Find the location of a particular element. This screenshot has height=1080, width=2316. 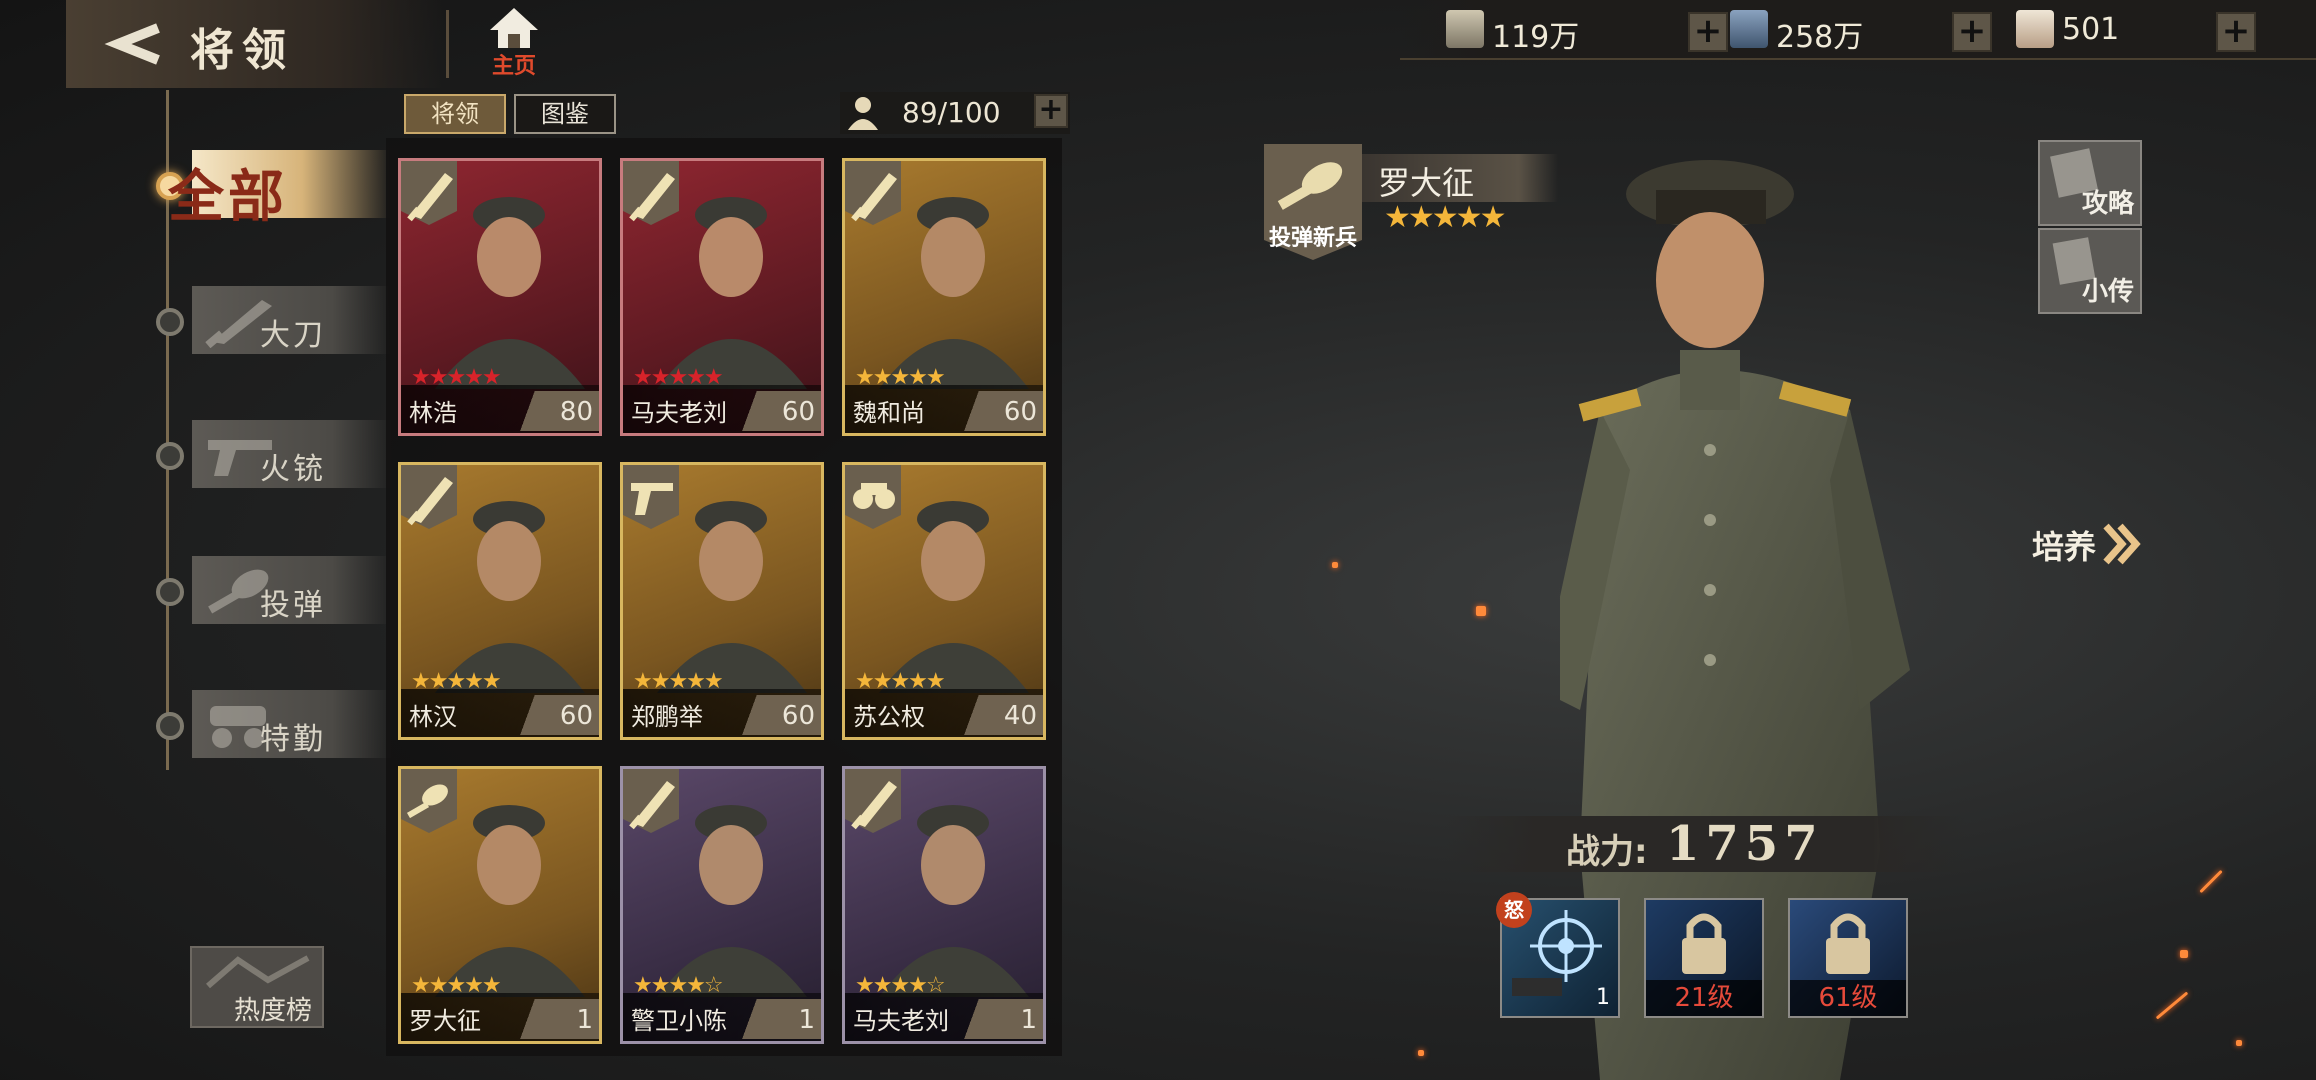

guide-label: 攻略 is located at coordinates (2107, 204).